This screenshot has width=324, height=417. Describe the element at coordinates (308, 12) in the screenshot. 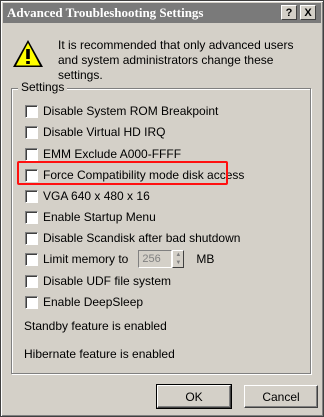

I see `close-button: X` at that location.